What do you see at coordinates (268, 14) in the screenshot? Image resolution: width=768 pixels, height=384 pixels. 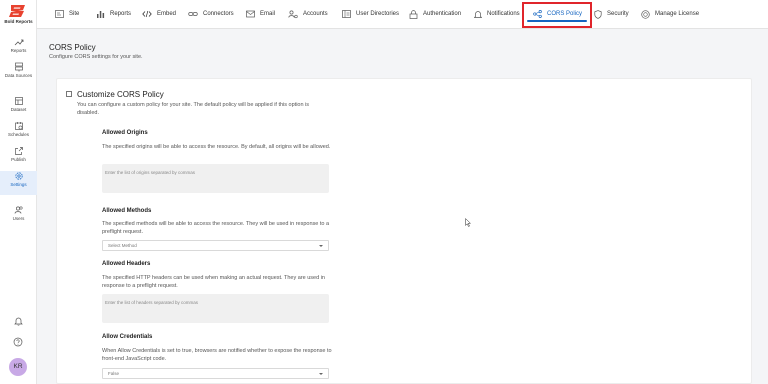 I see `tab-label: Email` at bounding box center [268, 14].